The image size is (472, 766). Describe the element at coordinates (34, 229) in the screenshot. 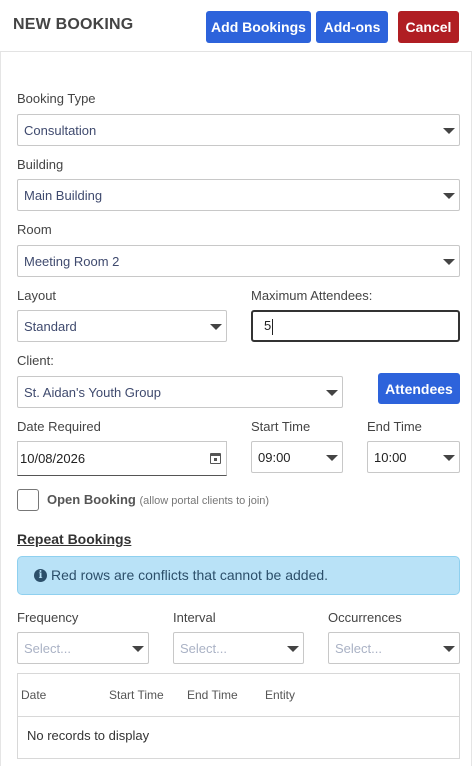

I see `room-label: Room` at that location.